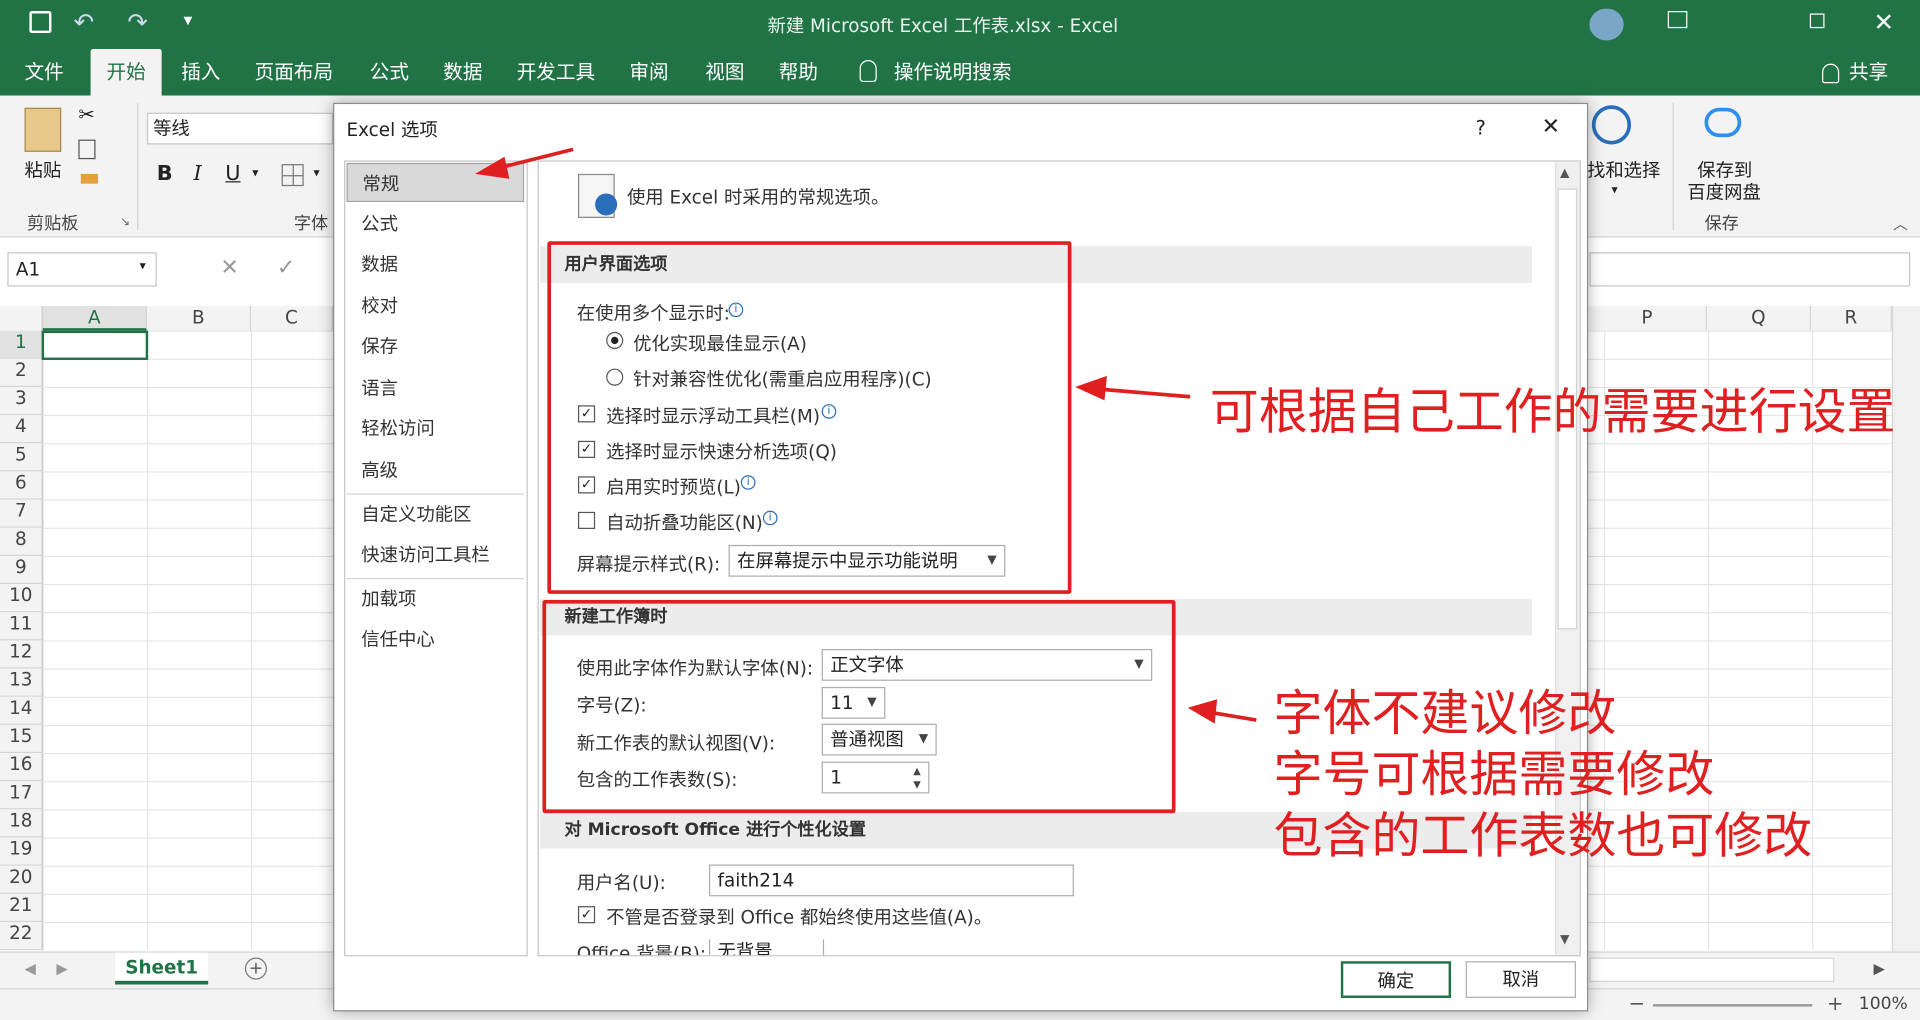 The image size is (1920, 1020). Describe the element at coordinates (492, 167) in the screenshot. I see `arrowhead-general` at that location.